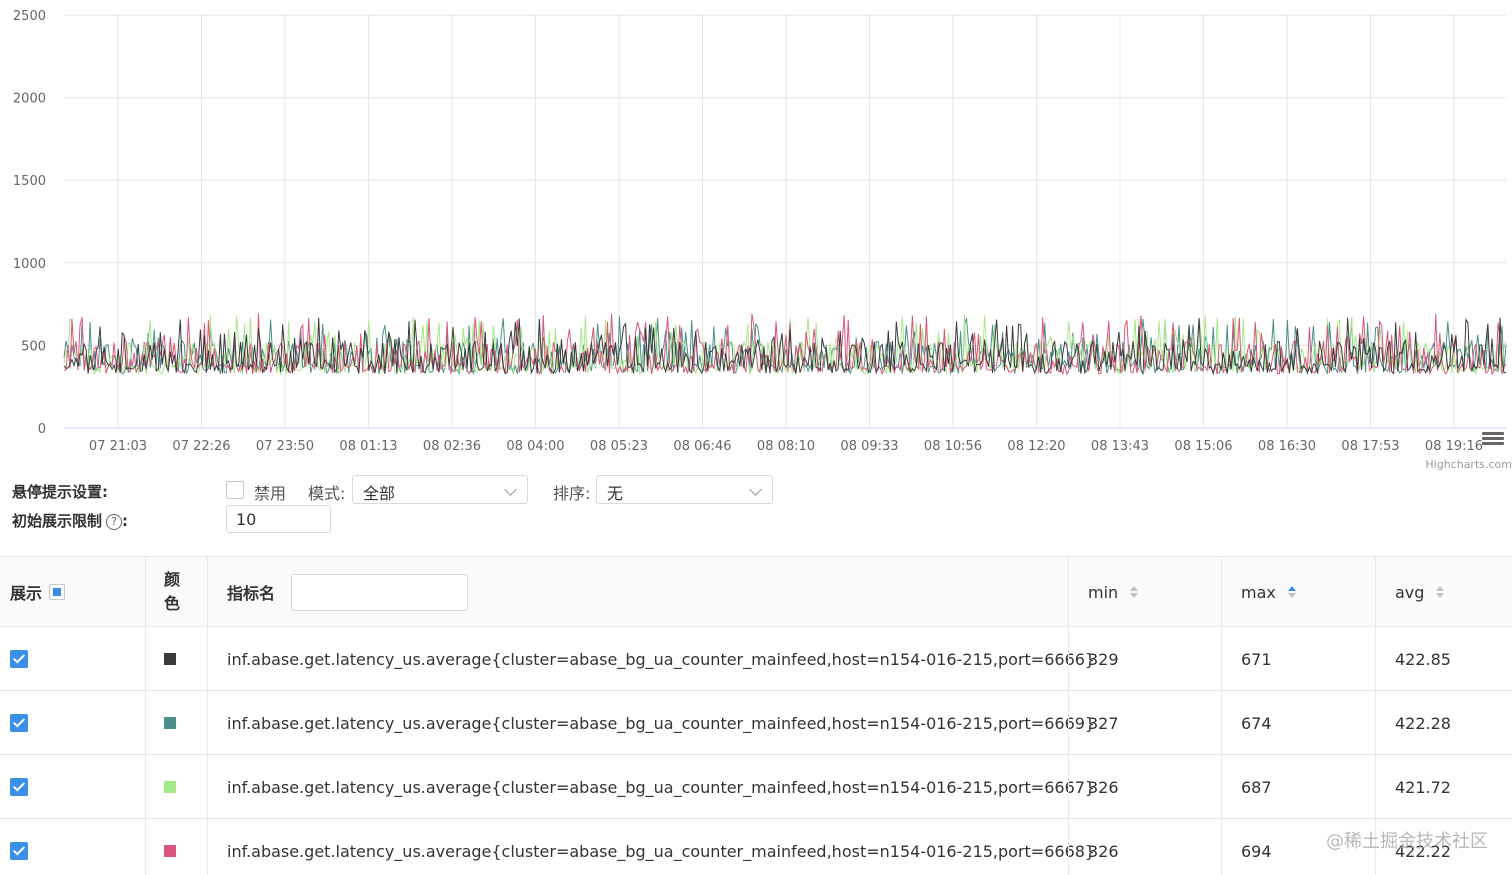 This screenshot has height=875, width=1512. What do you see at coordinates (251, 593) in the screenshot?
I see `header-name-label: 指标名` at bounding box center [251, 593].